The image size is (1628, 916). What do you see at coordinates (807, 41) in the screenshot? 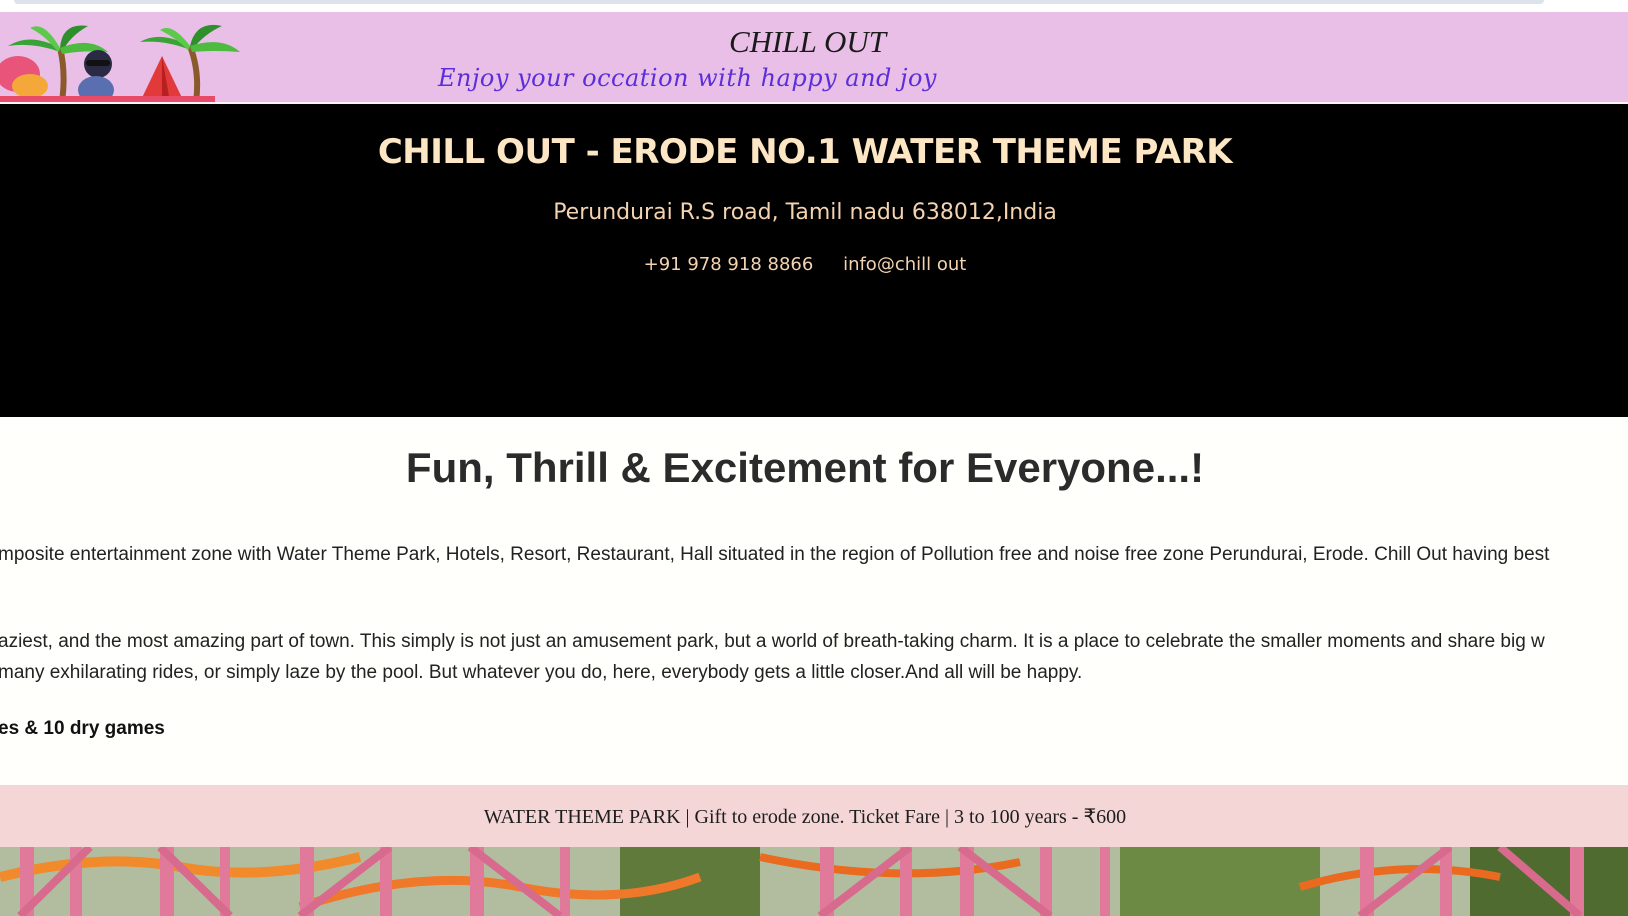
I see `banner-title: CHILL OUT` at bounding box center [807, 41].